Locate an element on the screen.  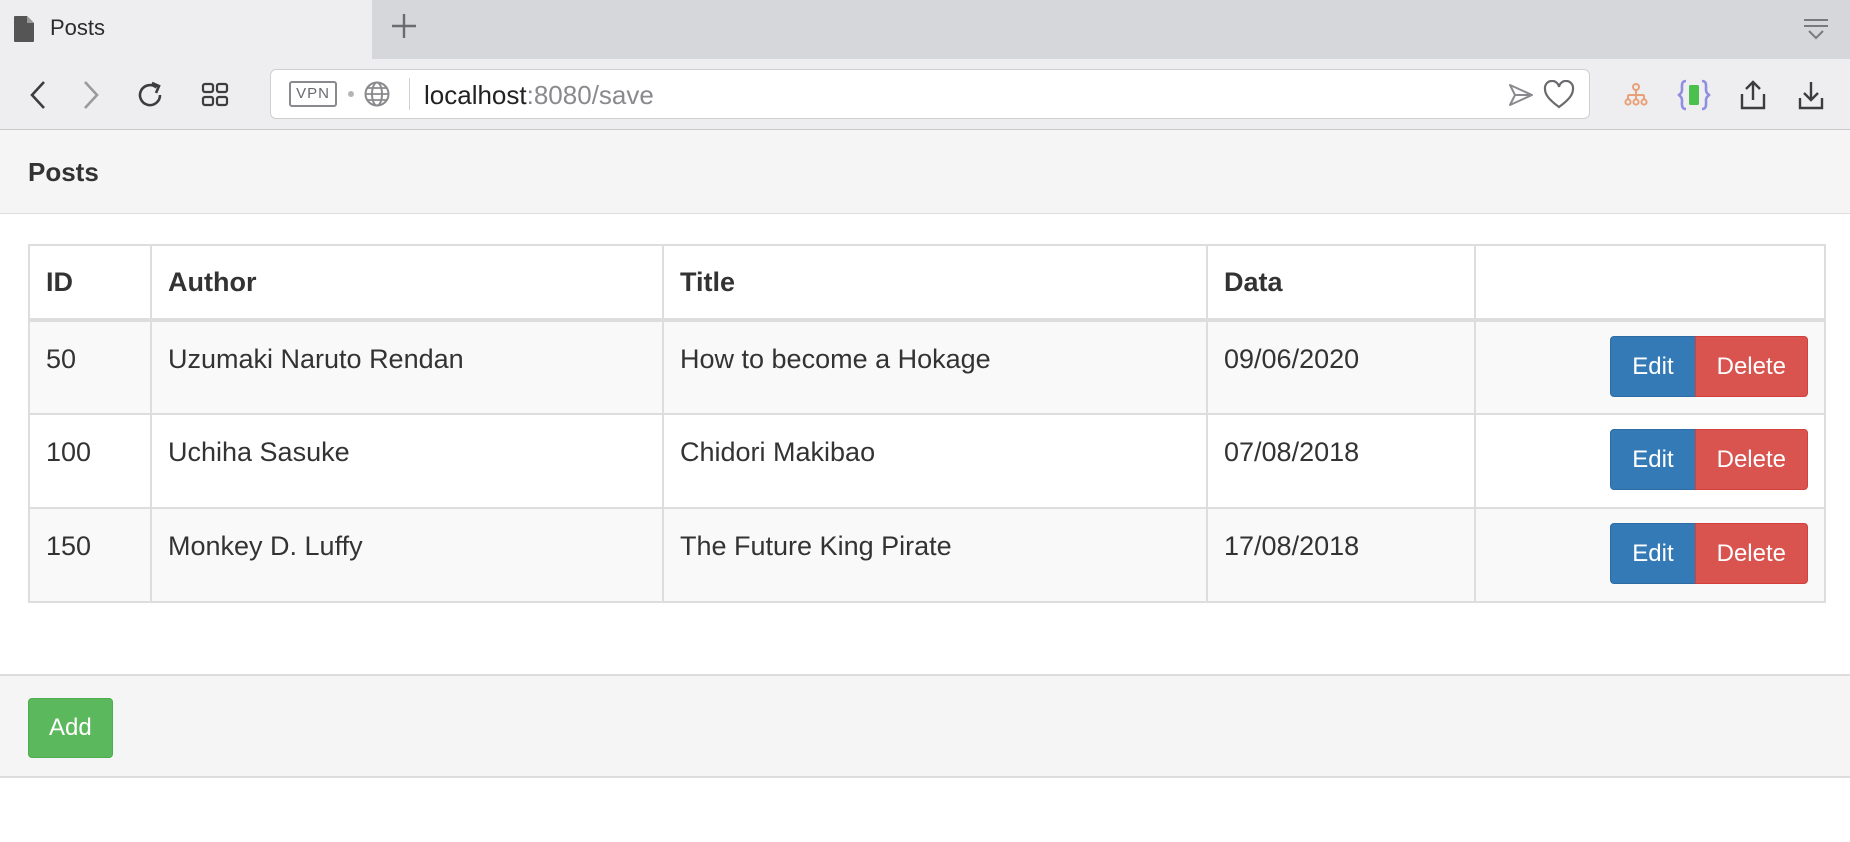
reload-icon is located at coordinates (150, 94).